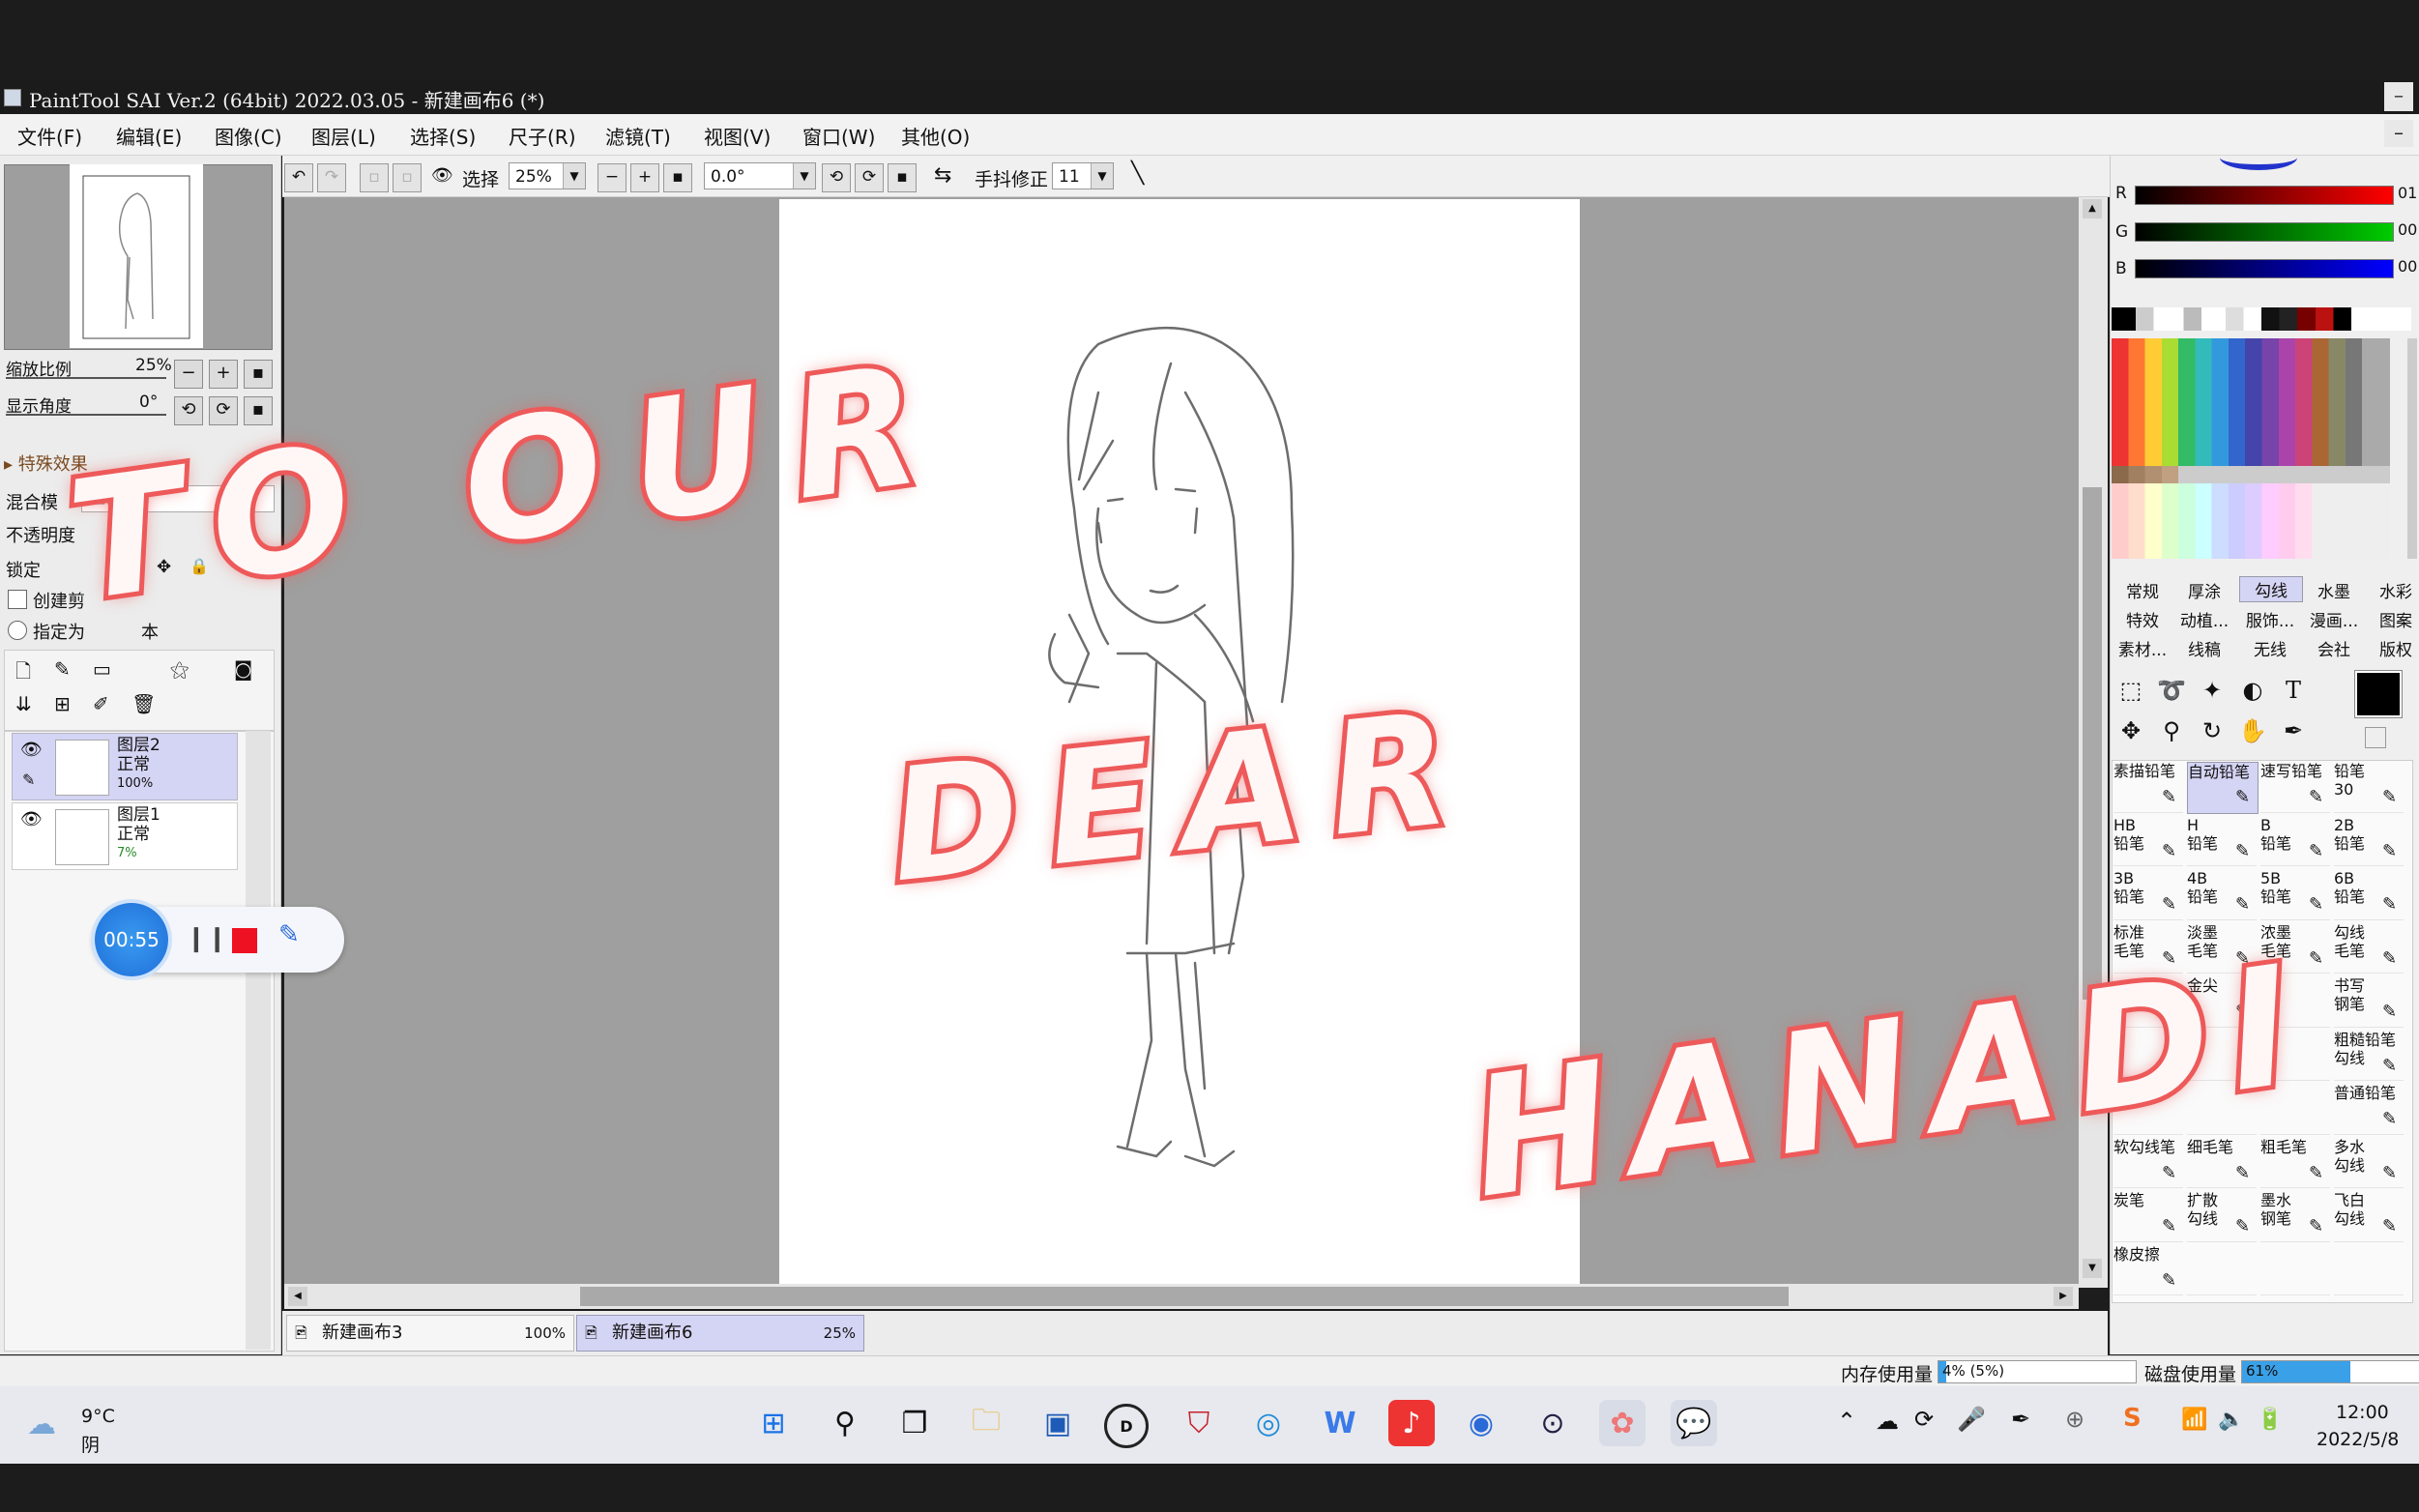 This screenshot has width=2419, height=1512. Describe the element at coordinates (869, 177) in the screenshot. I see `rotate-cw-button: ⟳` at that location.